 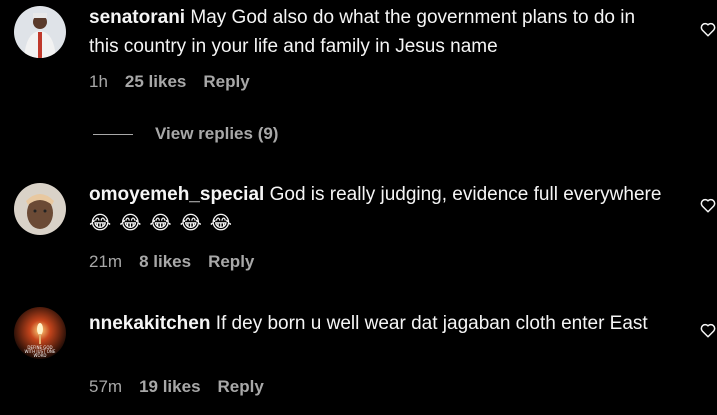 I want to click on avatar: DEFINE GOD WITH JUST ONE WORD, so click(x=40, y=333).